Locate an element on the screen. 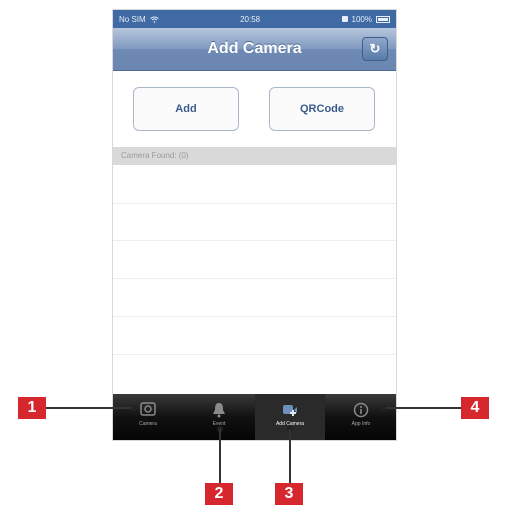 This screenshot has width=507, height=515. refresh-icon: ↻ is located at coordinates (375, 48).